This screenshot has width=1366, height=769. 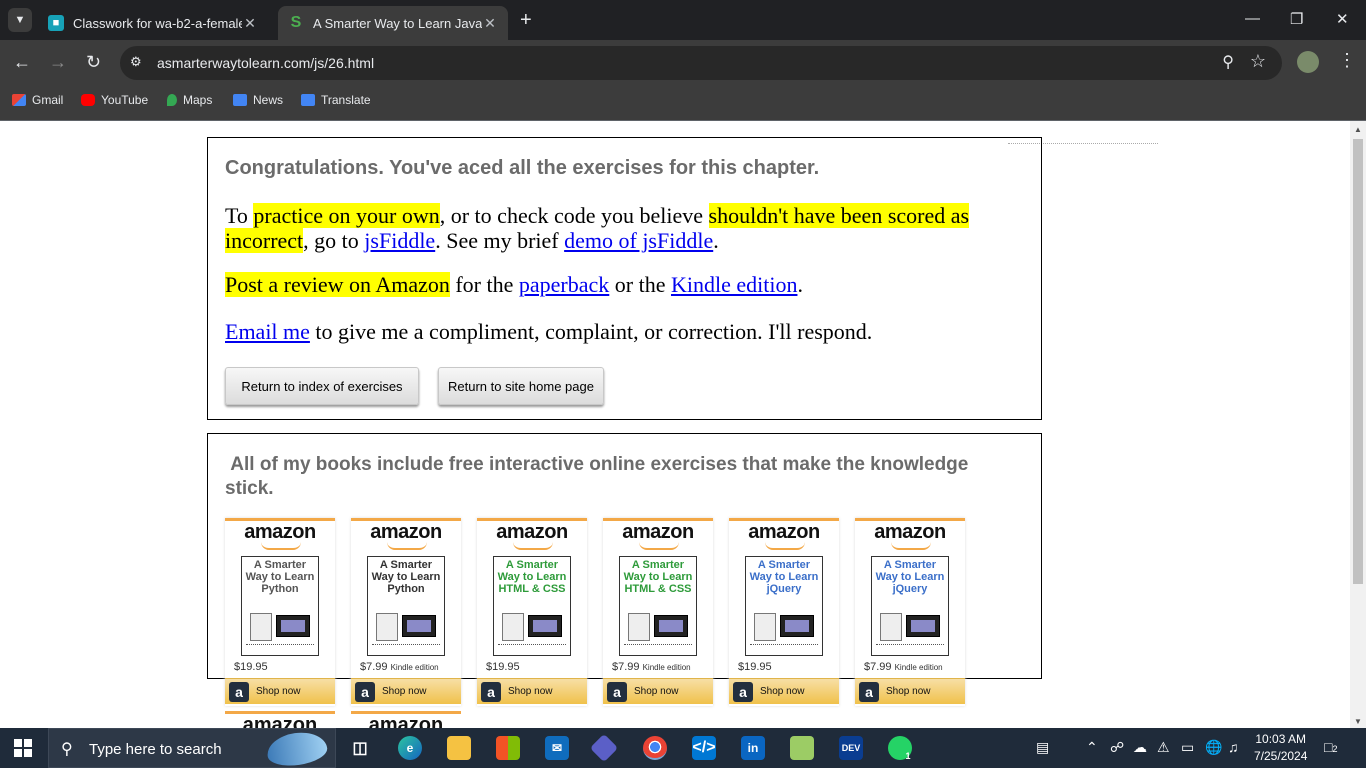 I want to click on email-me-link: Email me, so click(x=267, y=331).